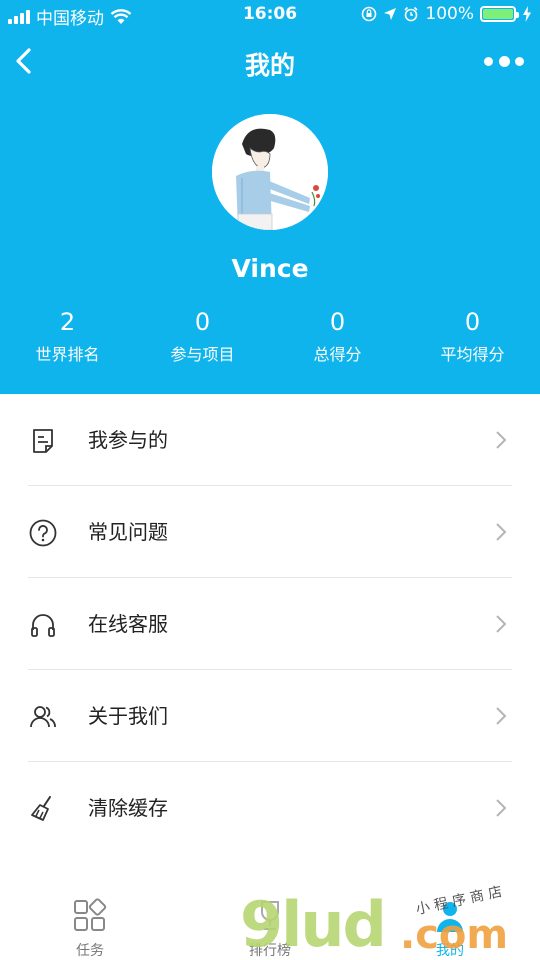 The width and height of the screenshot is (540, 960). Describe the element at coordinates (337, 341) in the screenshot. I see `stat-total-score: 0 总得分` at that location.